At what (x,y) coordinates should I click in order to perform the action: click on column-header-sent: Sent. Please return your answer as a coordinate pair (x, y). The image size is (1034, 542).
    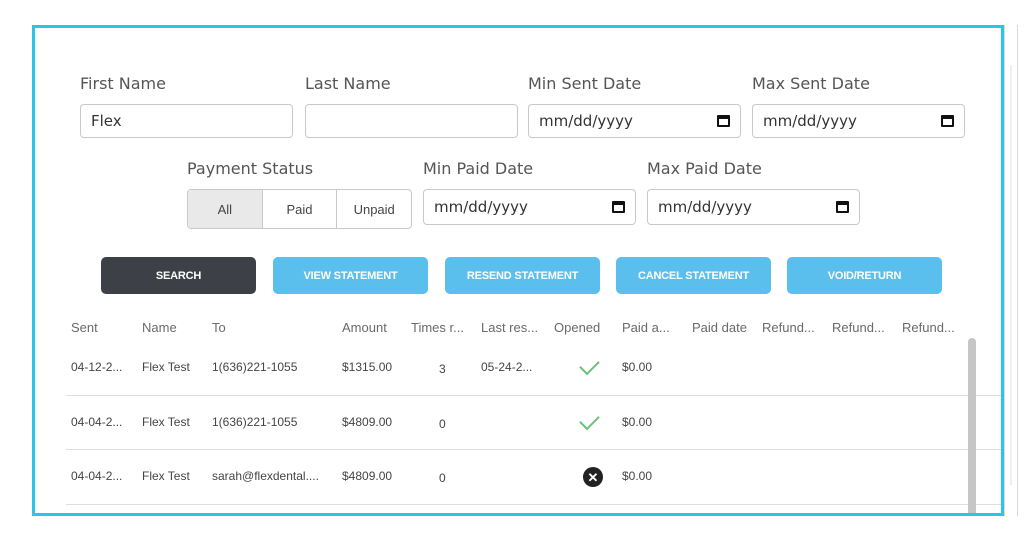
    Looking at the image, I should click on (84, 327).